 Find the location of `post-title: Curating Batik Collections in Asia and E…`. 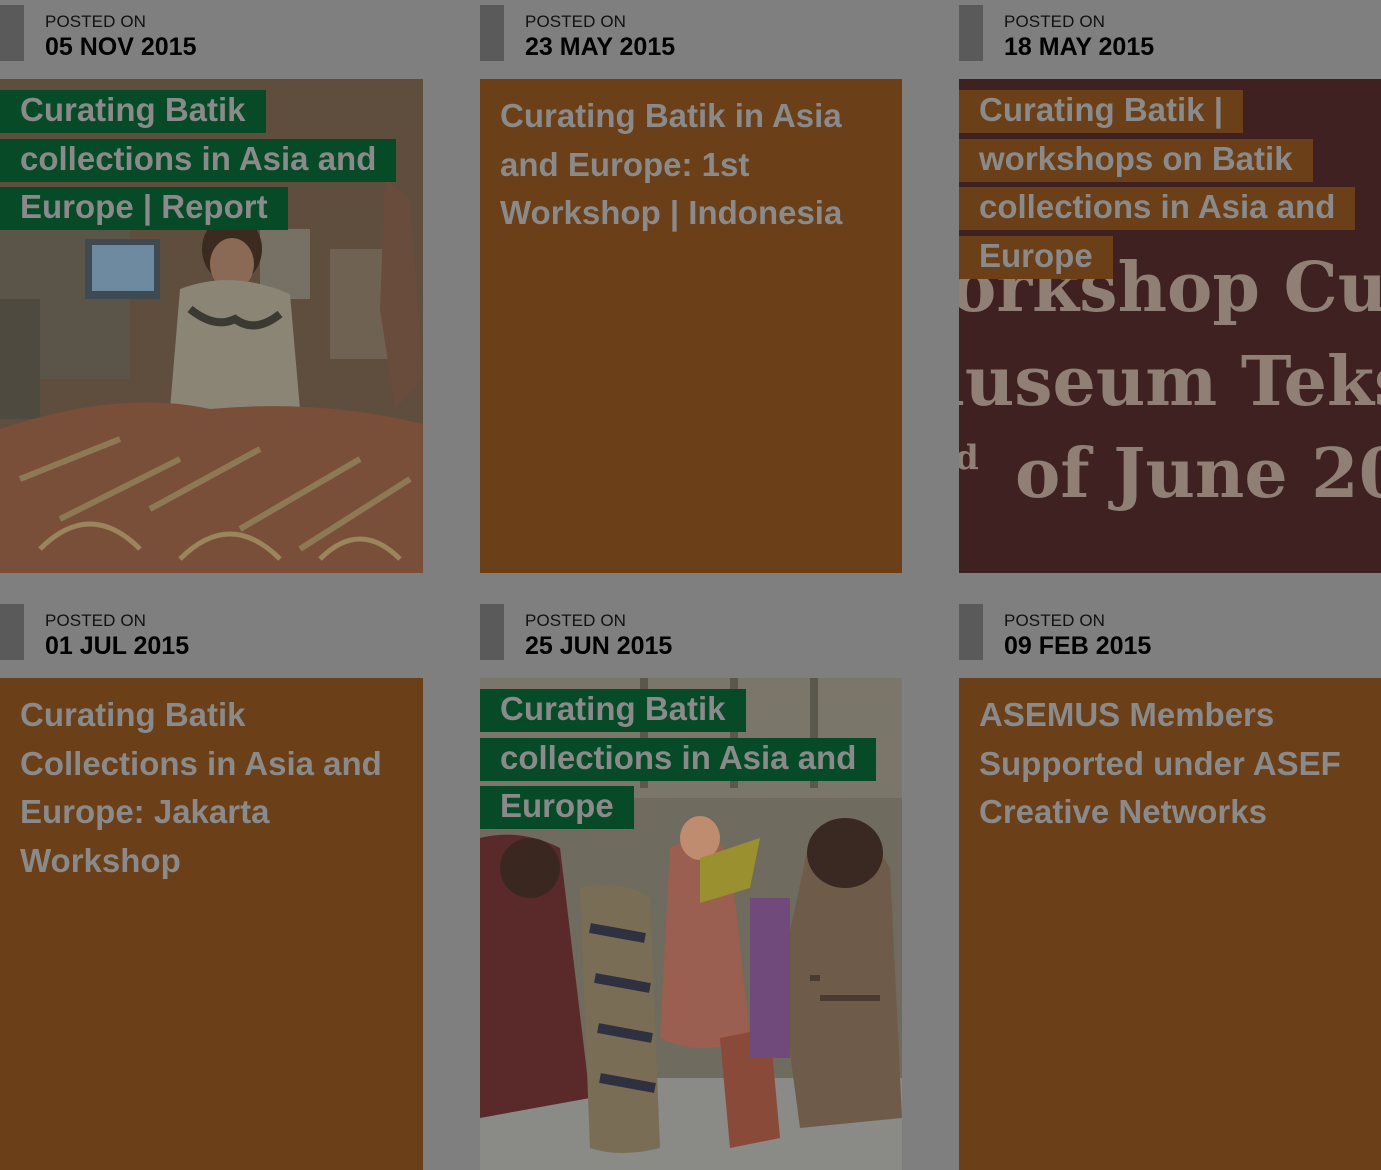

post-title: Curating Batik Collections in Asia and E… is located at coordinates (211, 788).